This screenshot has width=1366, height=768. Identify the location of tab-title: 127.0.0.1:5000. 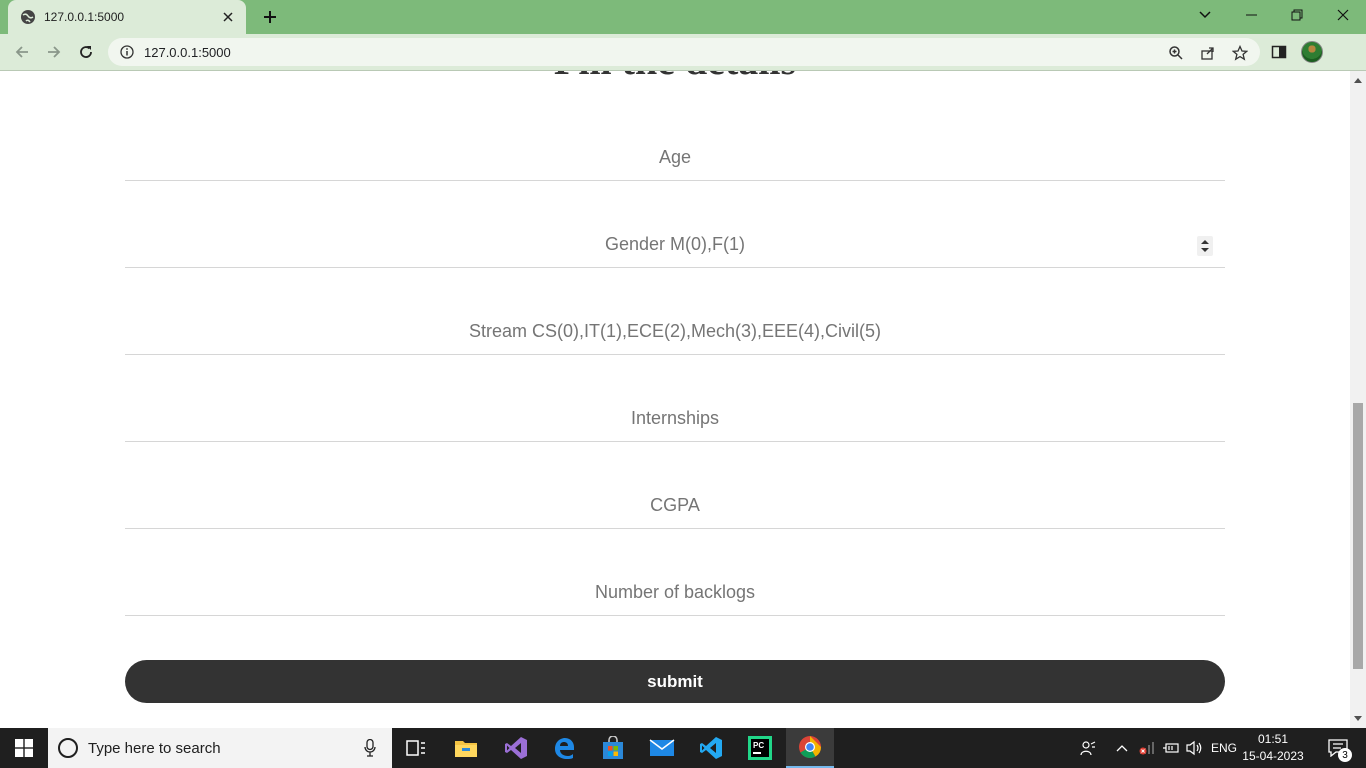
(84, 17).